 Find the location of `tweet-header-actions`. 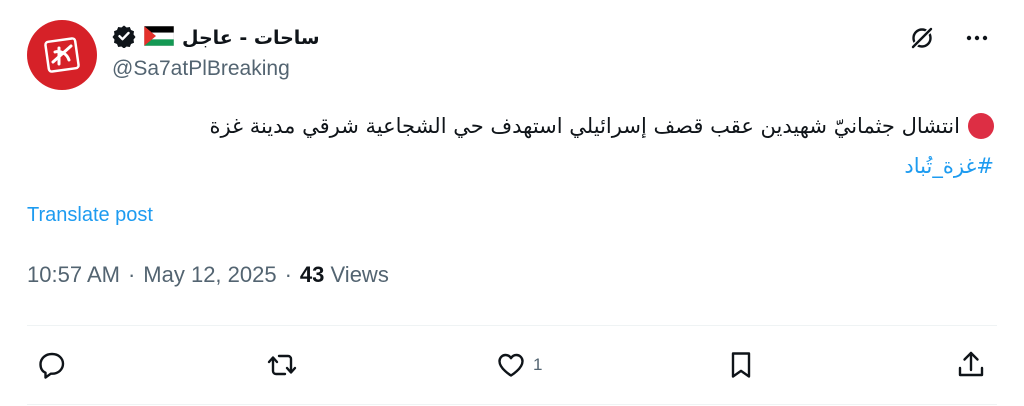

tweet-header-actions is located at coordinates (949, 40).